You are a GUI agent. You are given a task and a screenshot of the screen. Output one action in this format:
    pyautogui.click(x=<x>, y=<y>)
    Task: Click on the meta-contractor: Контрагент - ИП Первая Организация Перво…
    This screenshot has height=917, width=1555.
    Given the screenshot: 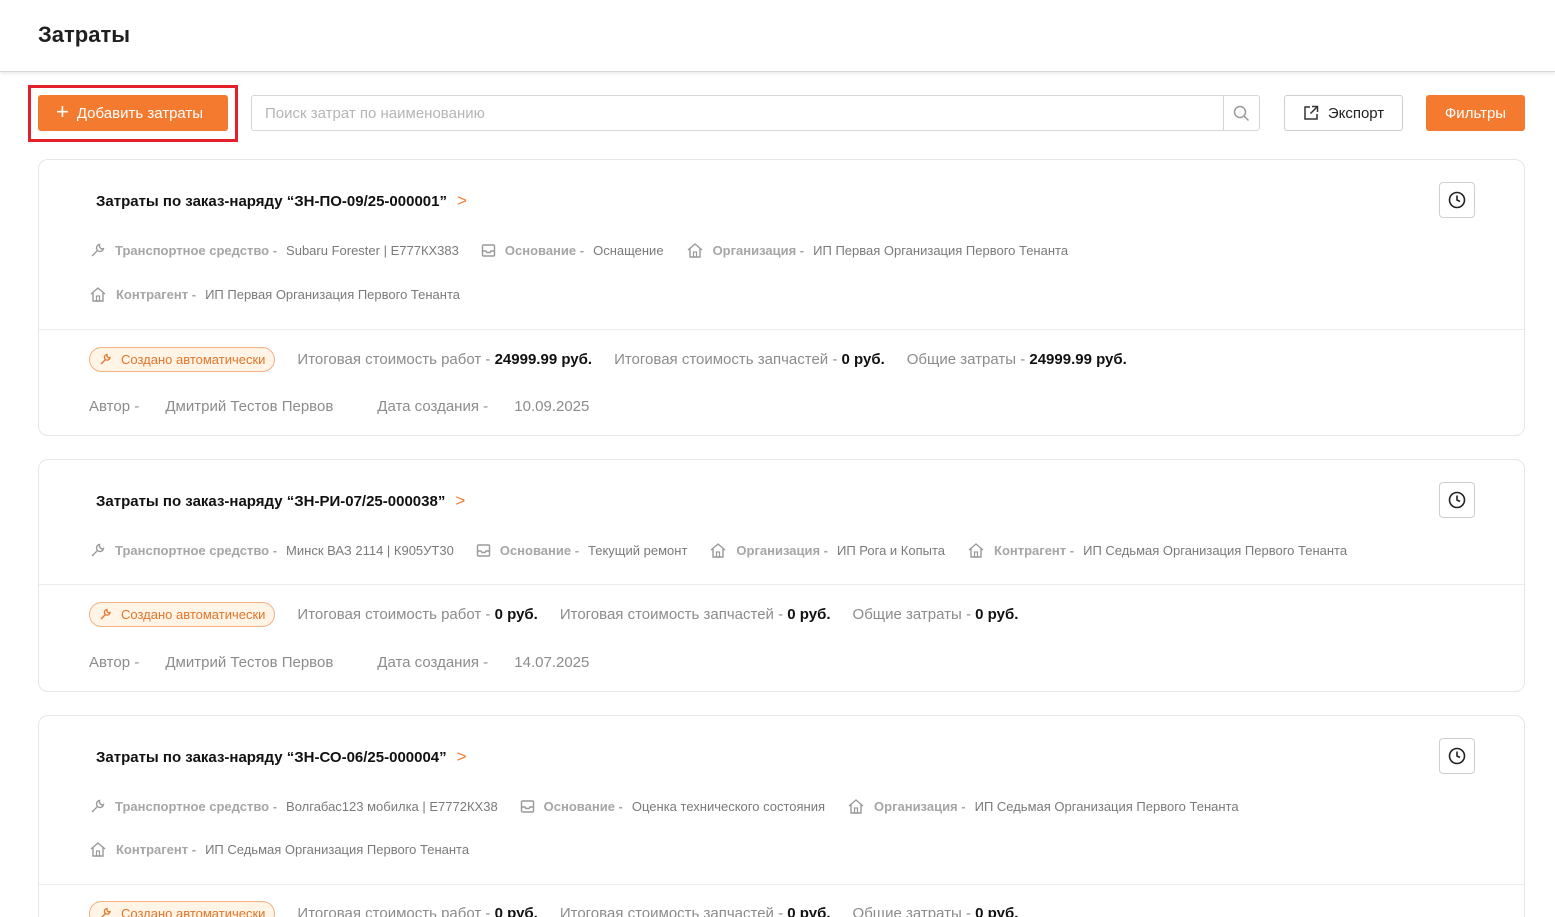 What is the action you would take?
    pyautogui.click(x=274, y=294)
    